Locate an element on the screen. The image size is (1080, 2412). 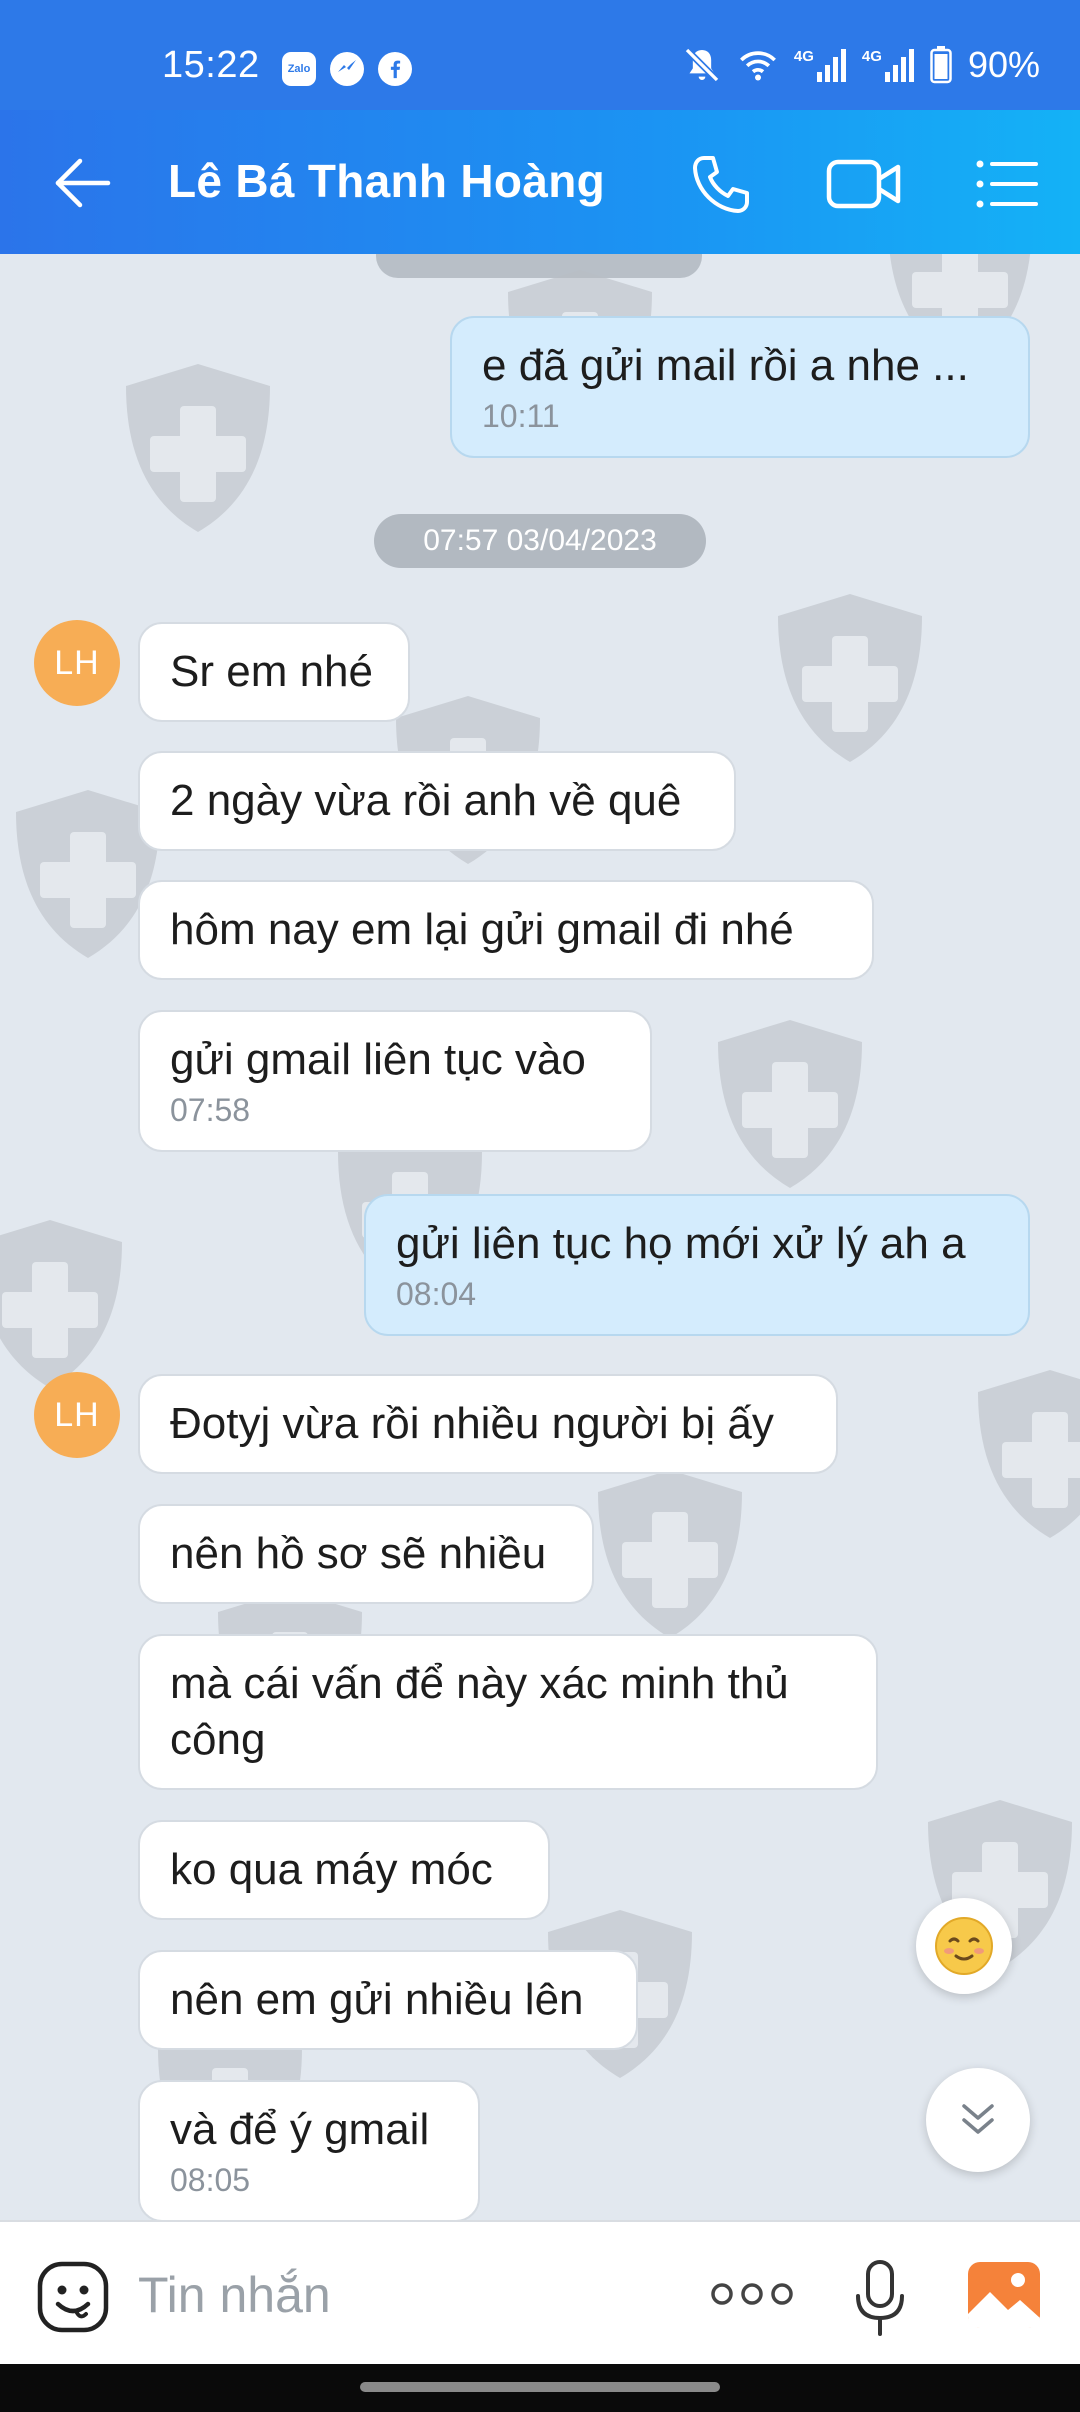
status-app-icons: Zalo is located at coordinates (347, 69).